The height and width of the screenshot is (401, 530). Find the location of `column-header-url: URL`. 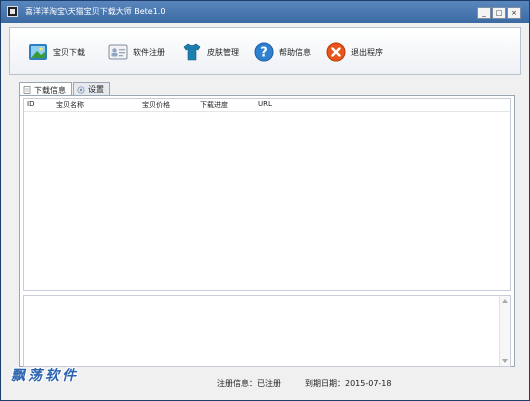

column-header-url: URL is located at coordinates (265, 104).